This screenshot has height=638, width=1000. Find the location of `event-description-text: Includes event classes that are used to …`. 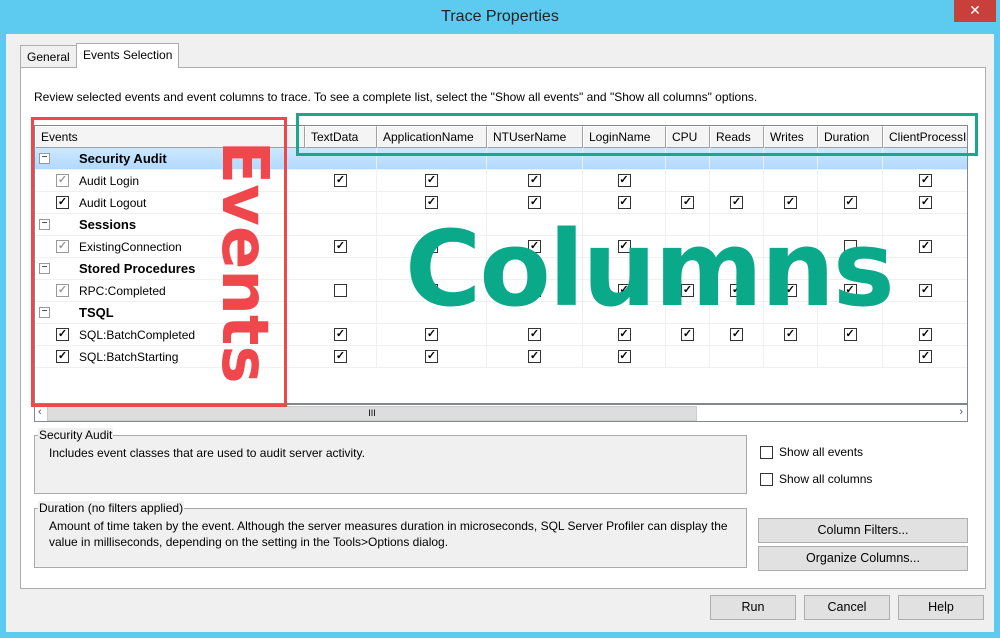

event-description-text: Includes event classes that are used to … is located at coordinates (207, 453).